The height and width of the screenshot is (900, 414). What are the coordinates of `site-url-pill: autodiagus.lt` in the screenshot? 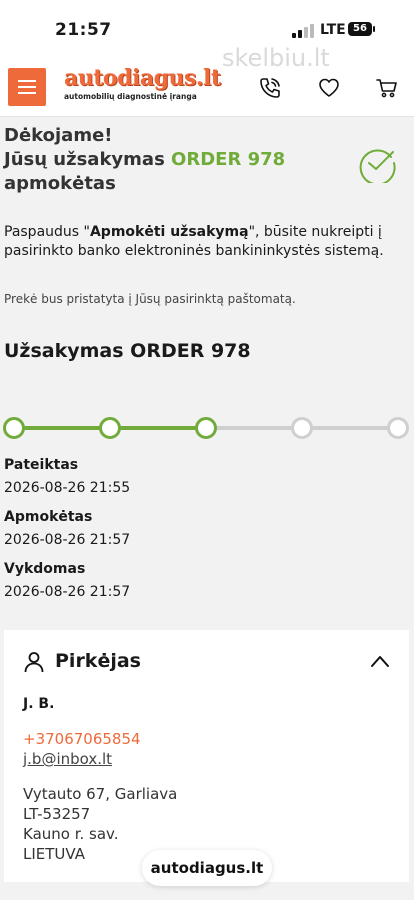 It's located at (207, 868).